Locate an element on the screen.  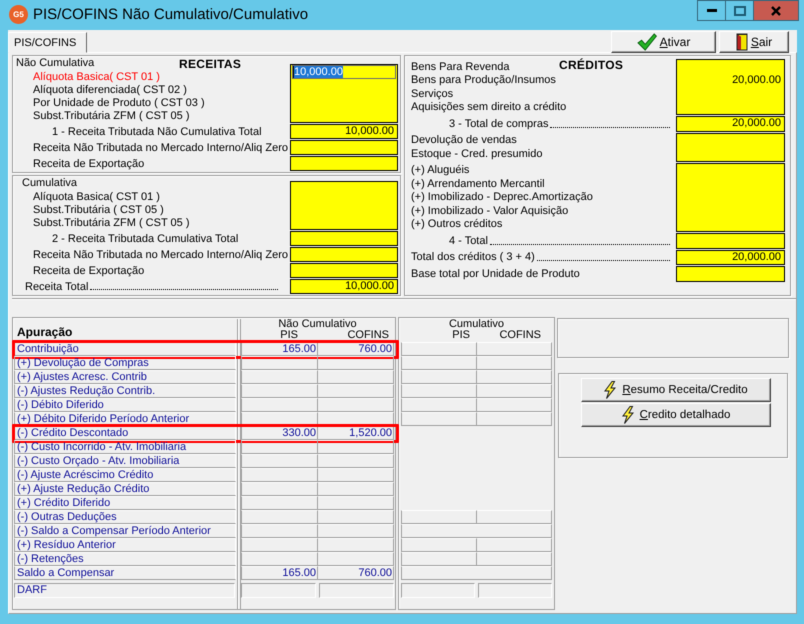
close-icon is located at coordinates (776, 11).